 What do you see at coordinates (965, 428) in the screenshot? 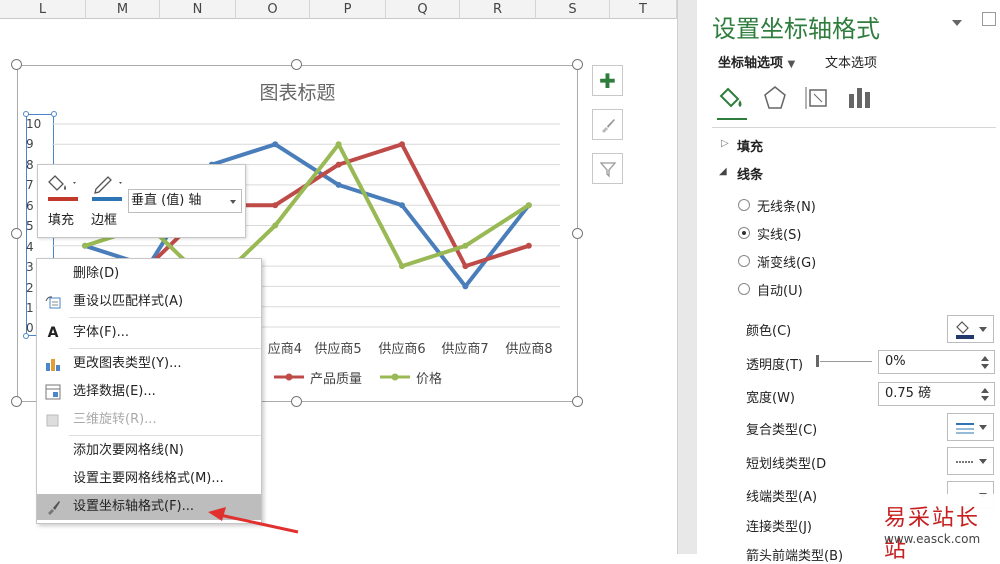
I see `compound-lines-icon` at bounding box center [965, 428].